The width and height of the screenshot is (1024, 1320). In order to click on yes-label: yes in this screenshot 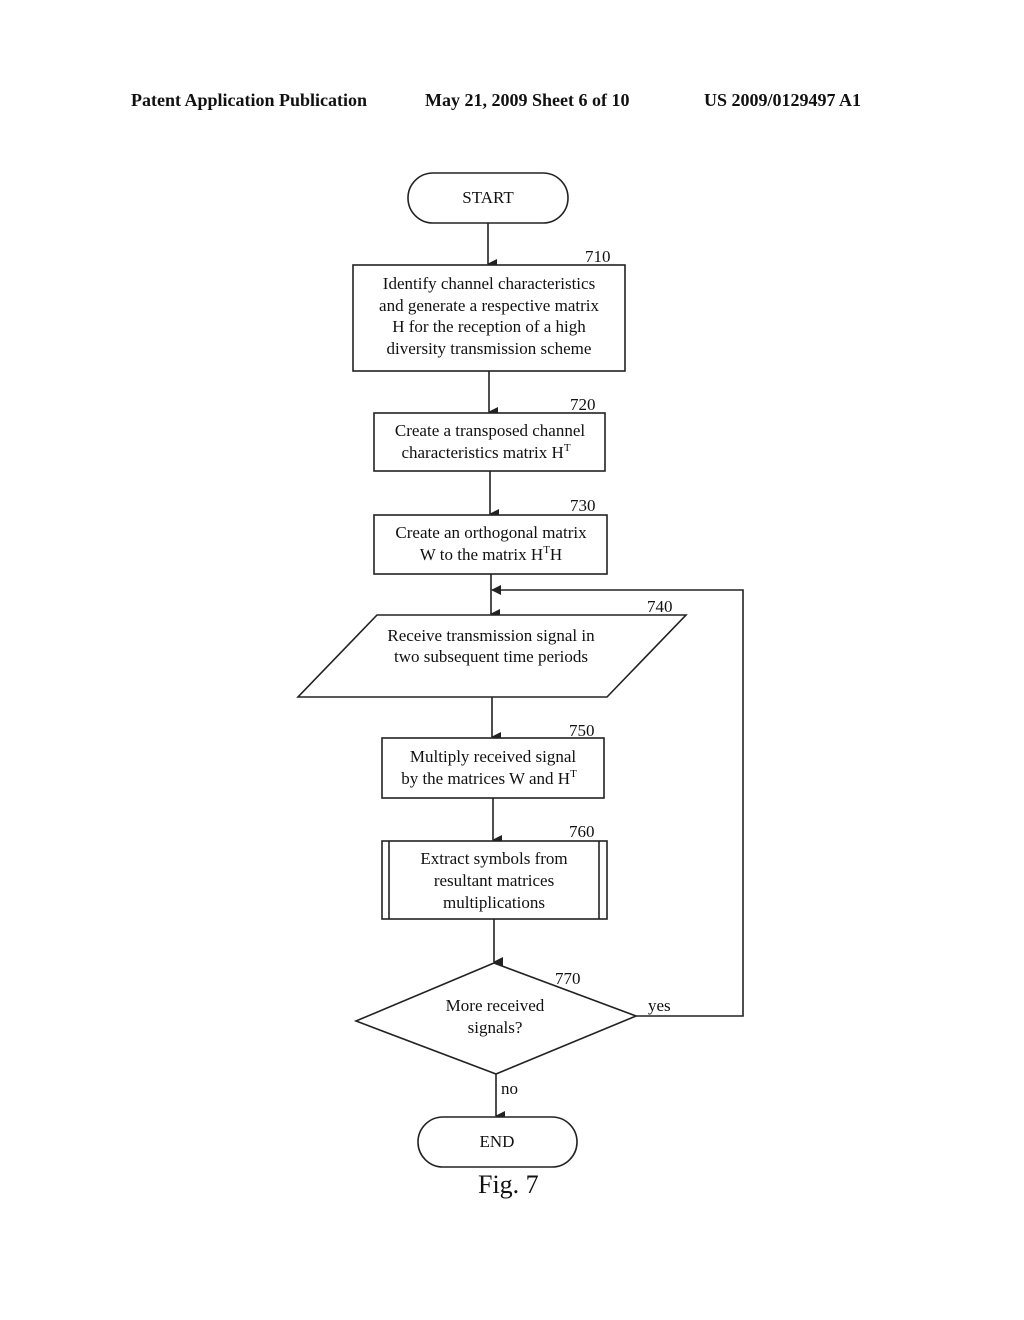, I will do `click(659, 1005)`.